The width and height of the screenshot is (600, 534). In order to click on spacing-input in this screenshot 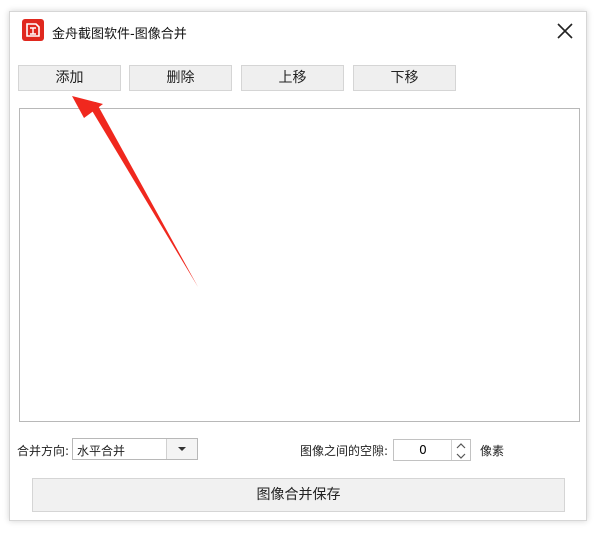, I will do `click(423, 450)`.